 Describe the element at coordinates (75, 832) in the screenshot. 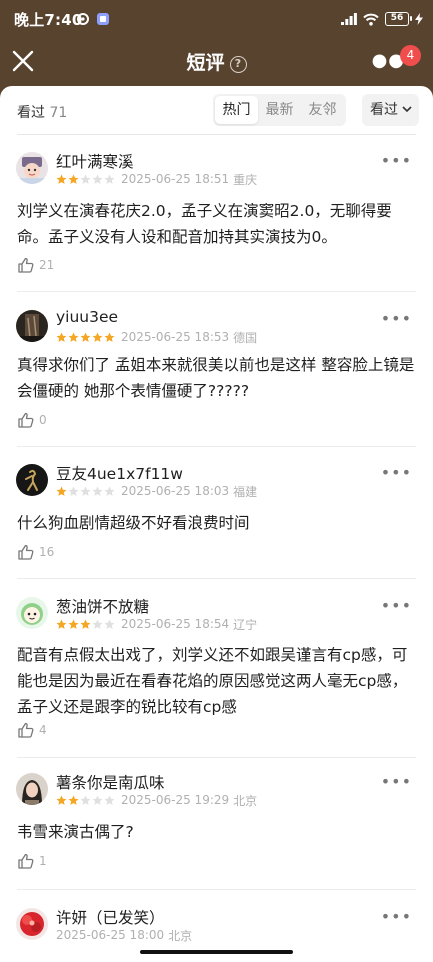

I see `comment-text: 韦雪来演古偶了?` at that location.